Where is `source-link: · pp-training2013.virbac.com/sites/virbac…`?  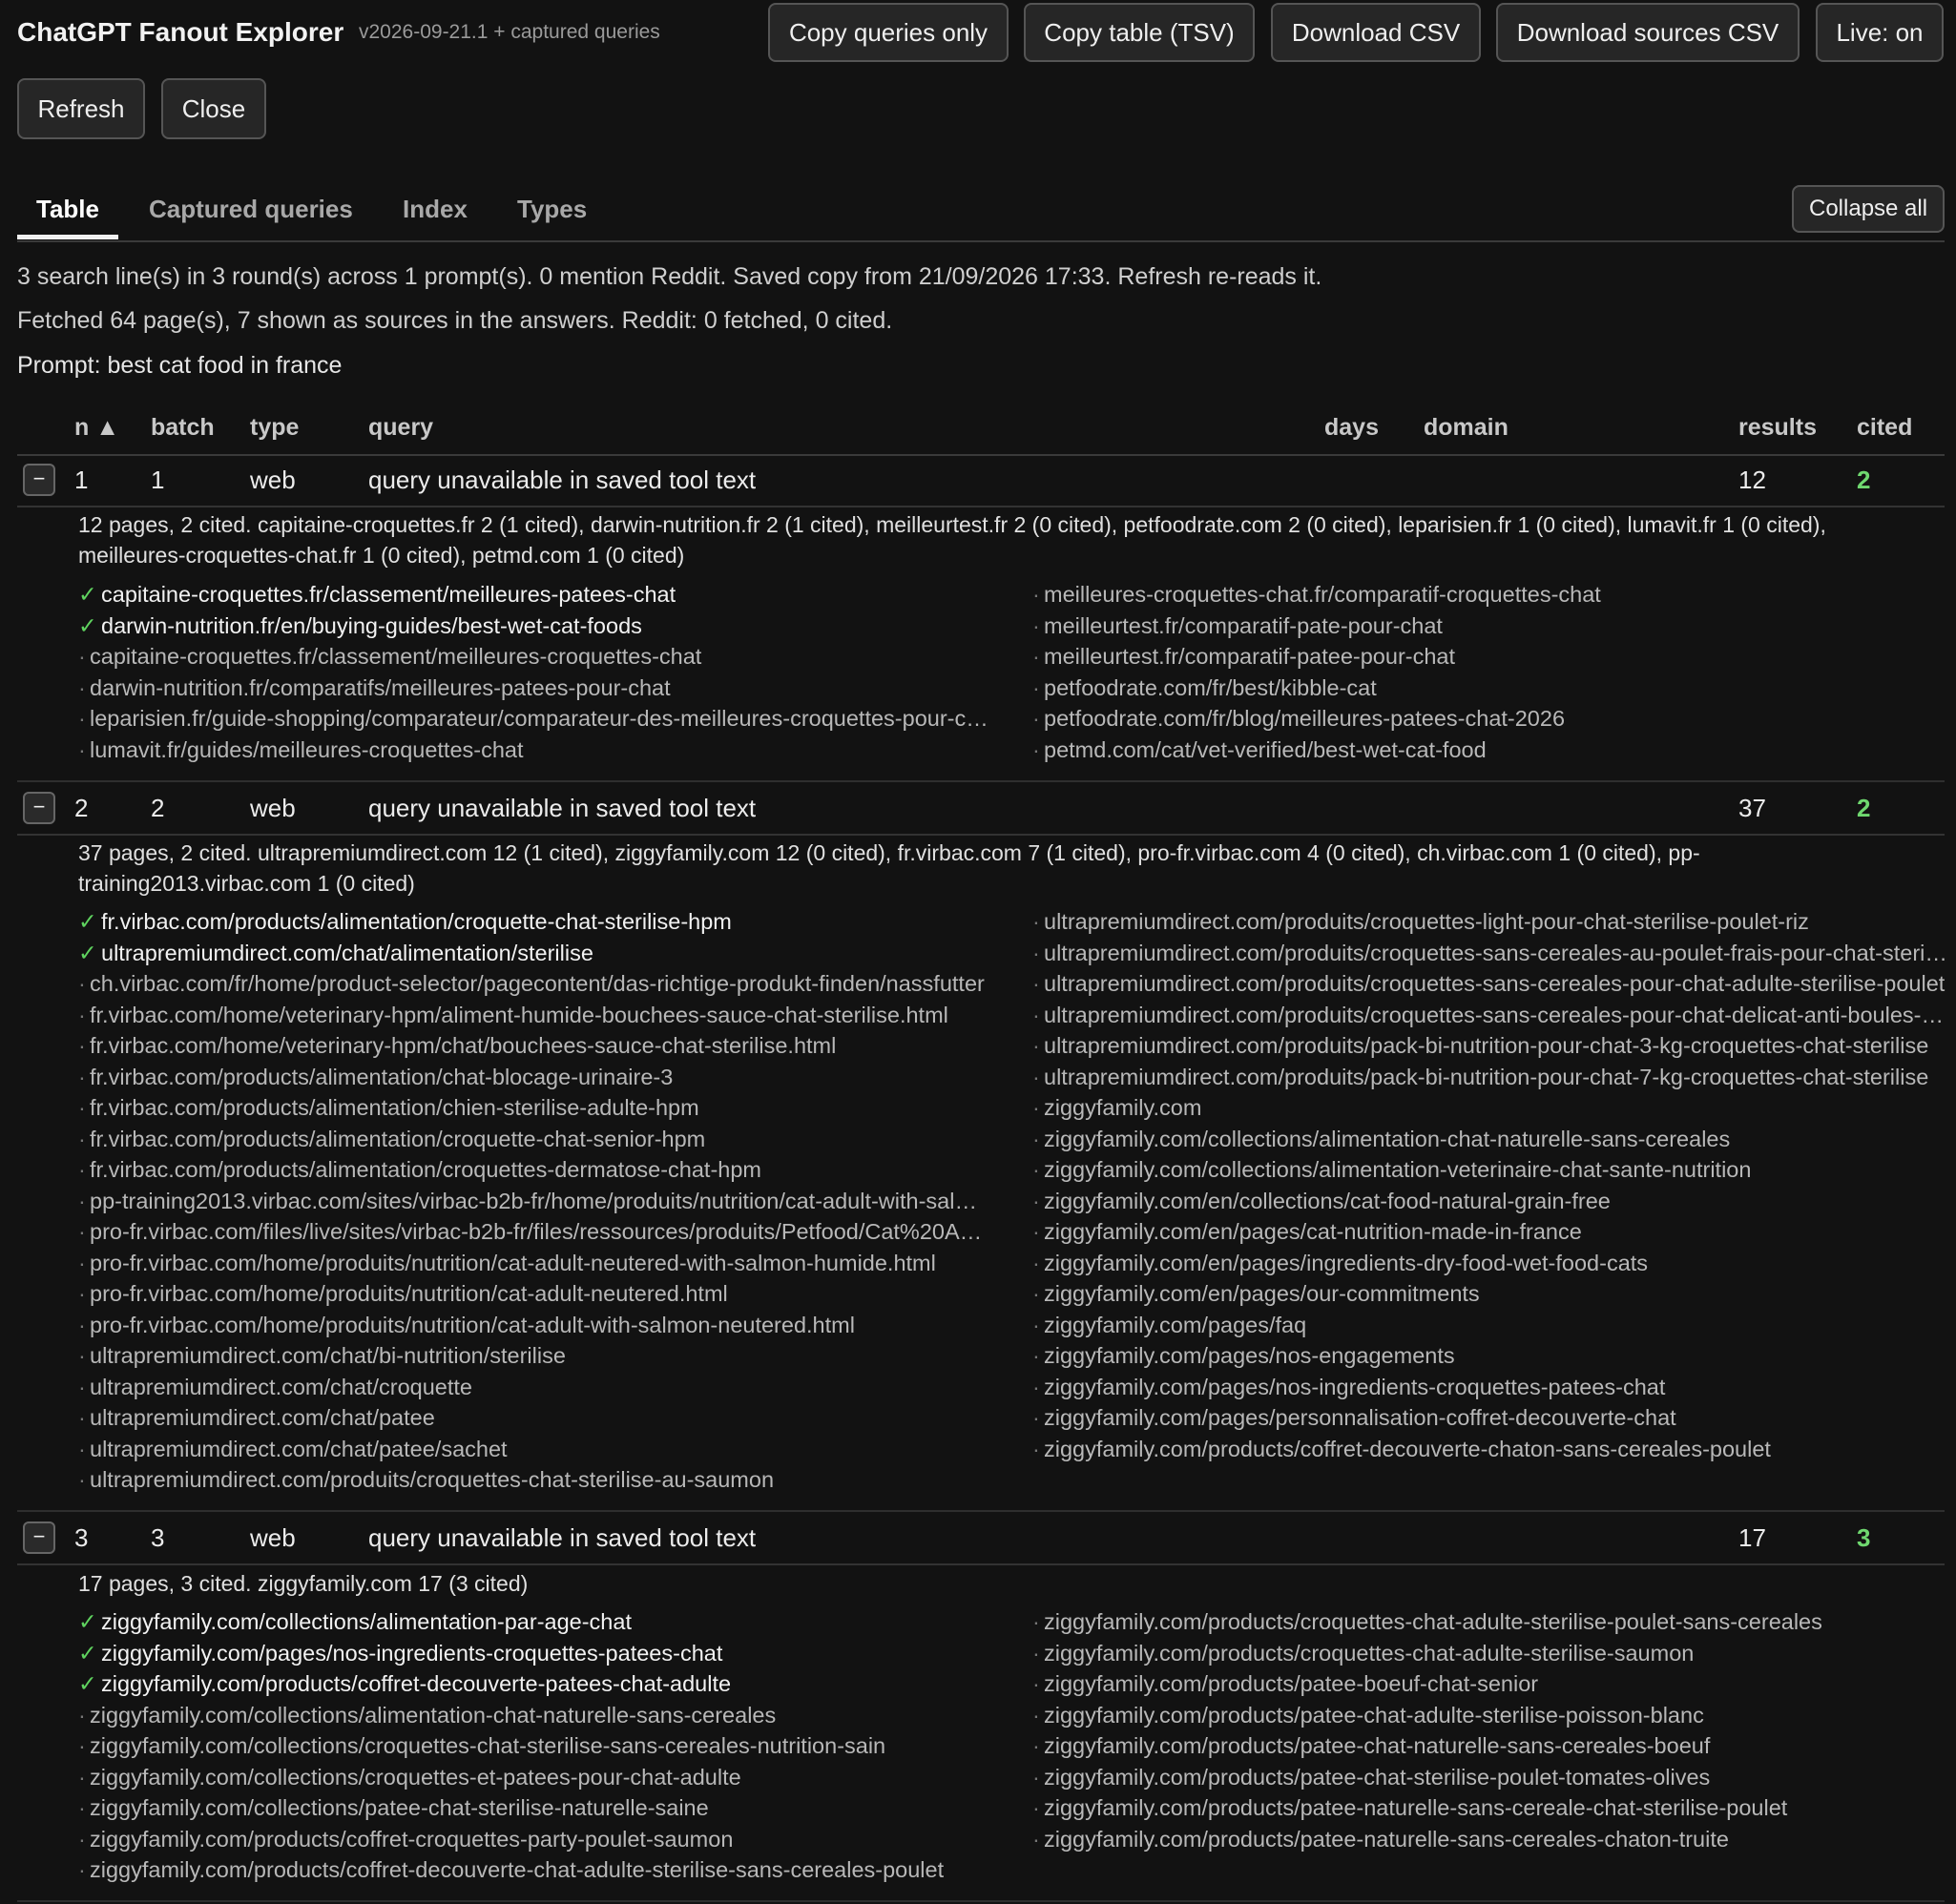
source-link: · pp-training2013.virbac.com/sites/virbac… is located at coordinates (536, 1201).